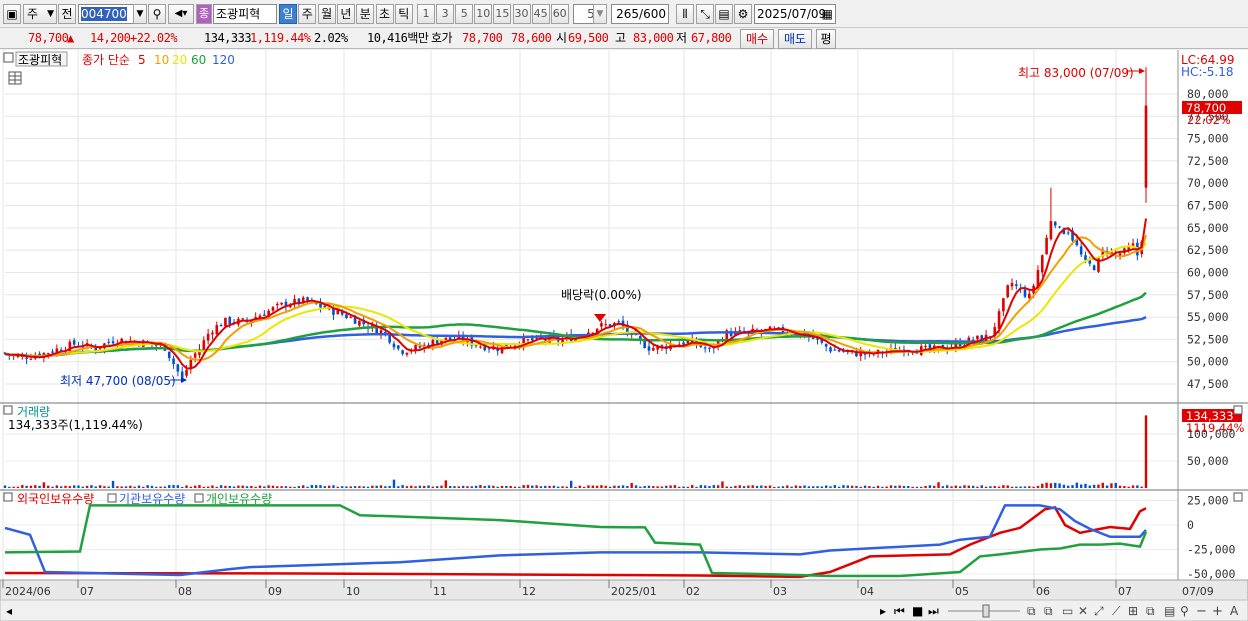 Image resolution: width=1248 pixels, height=621 pixels. What do you see at coordinates (1083, 611) in the screenshot?
I see `crosshair-icon: ✕` at bounding box center [1083, 611].